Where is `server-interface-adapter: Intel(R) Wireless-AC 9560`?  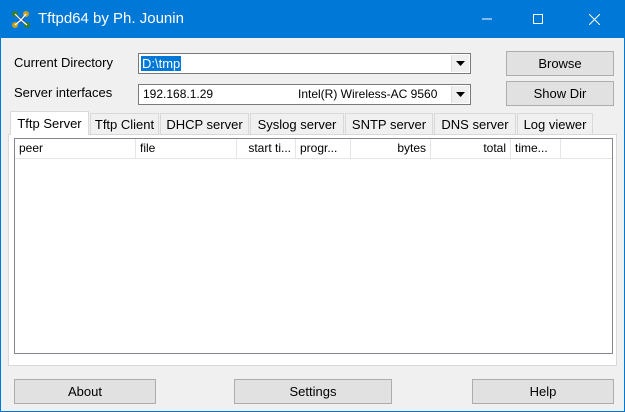
server-interface-adapter: Intel(R) Wireless-AC 9560 is located at coordinates (368, 94).